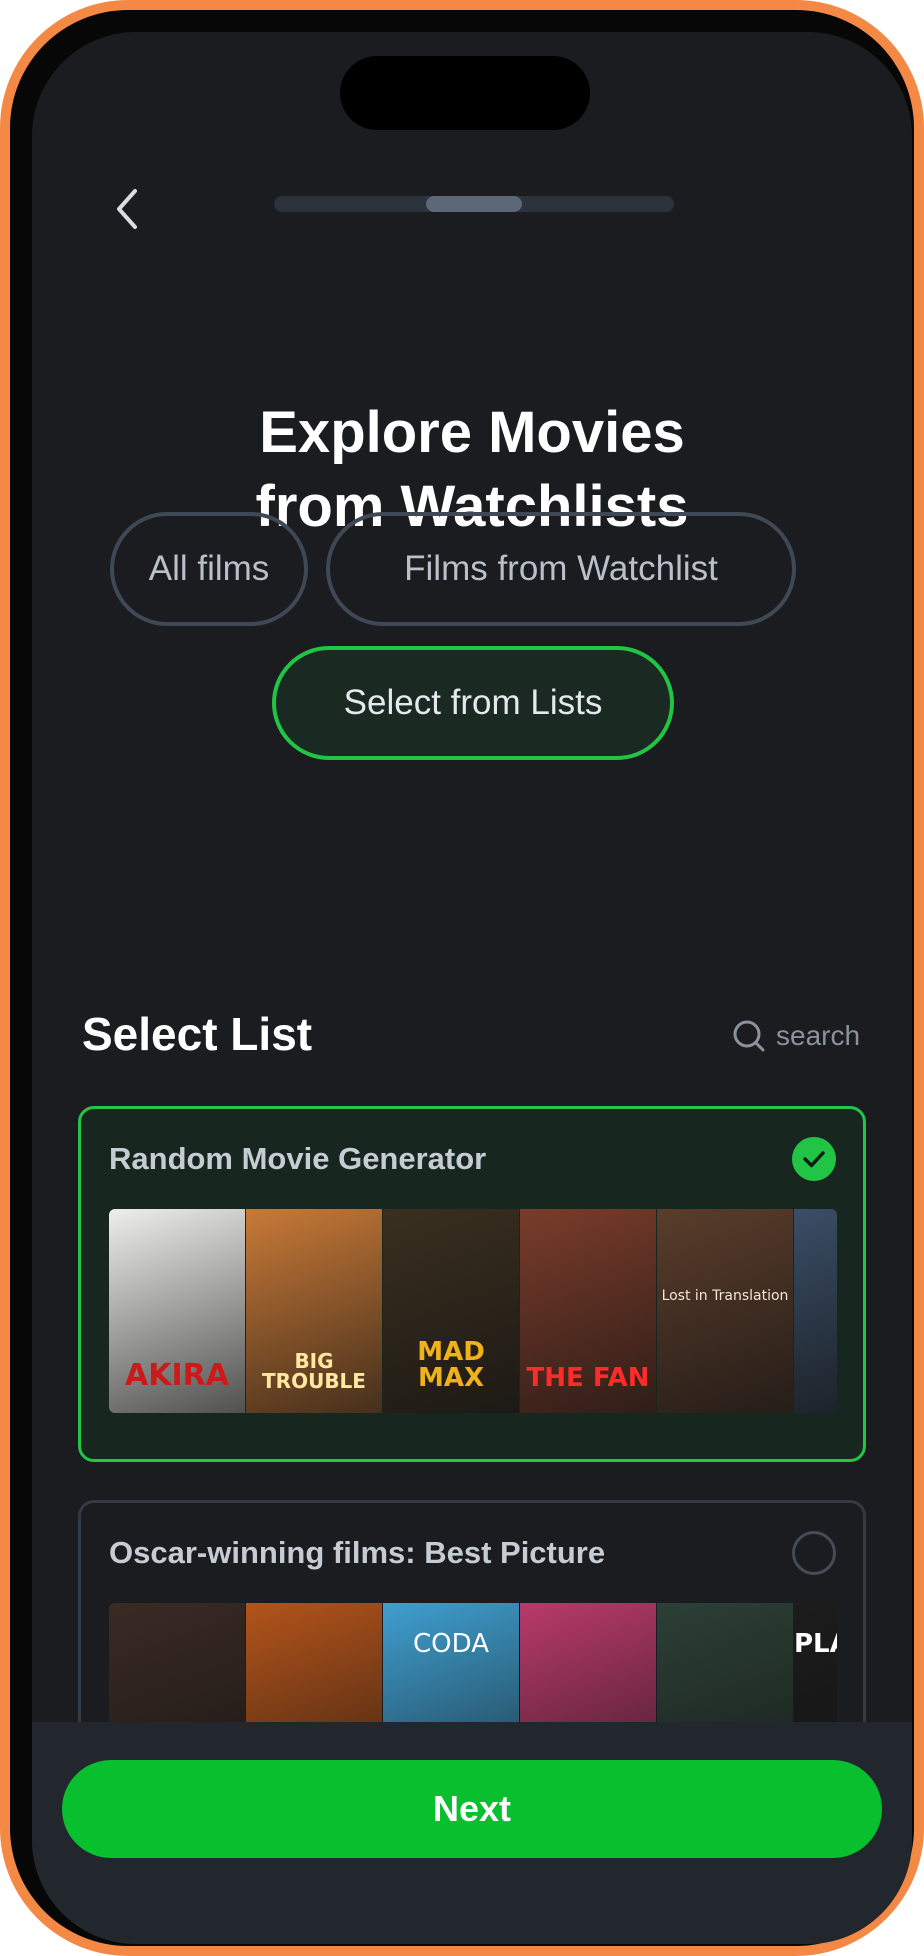 The image size is (924, 1956). I want to click on movie-poster: AKIRA, so click(177, 1311).